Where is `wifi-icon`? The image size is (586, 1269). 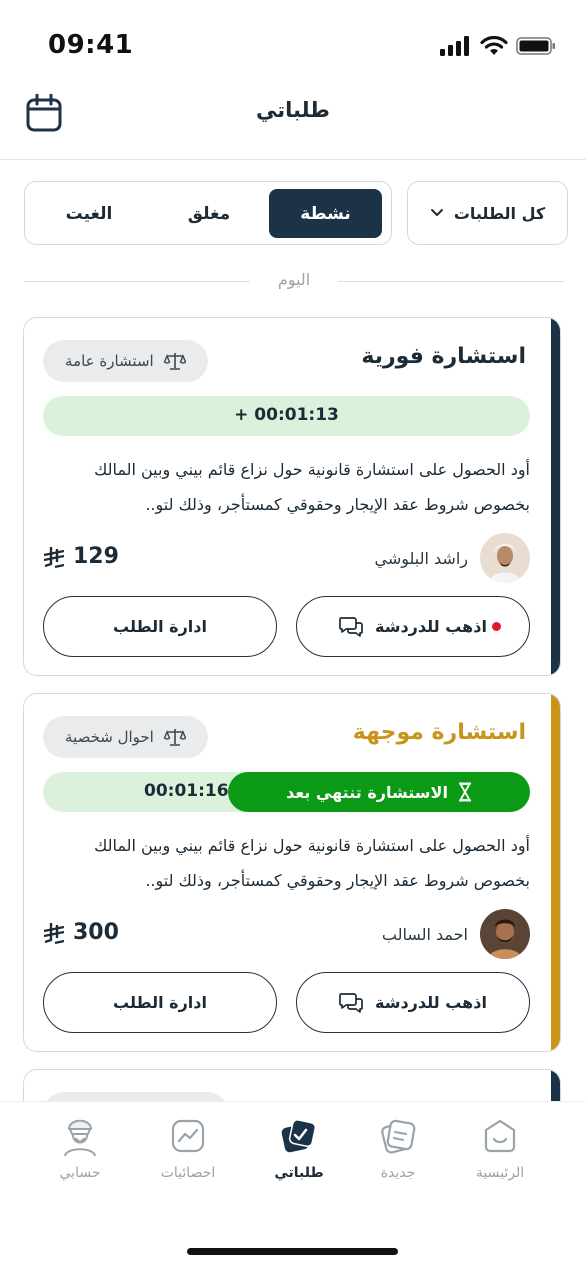 wifi-icon is located at coordinates (494, 45).